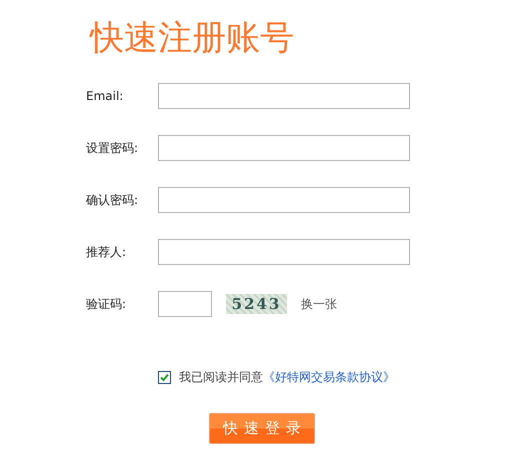  Describe the element at coordinates (113, 148) in the screenshot. I see `field-label: 设置密码:` at that location.